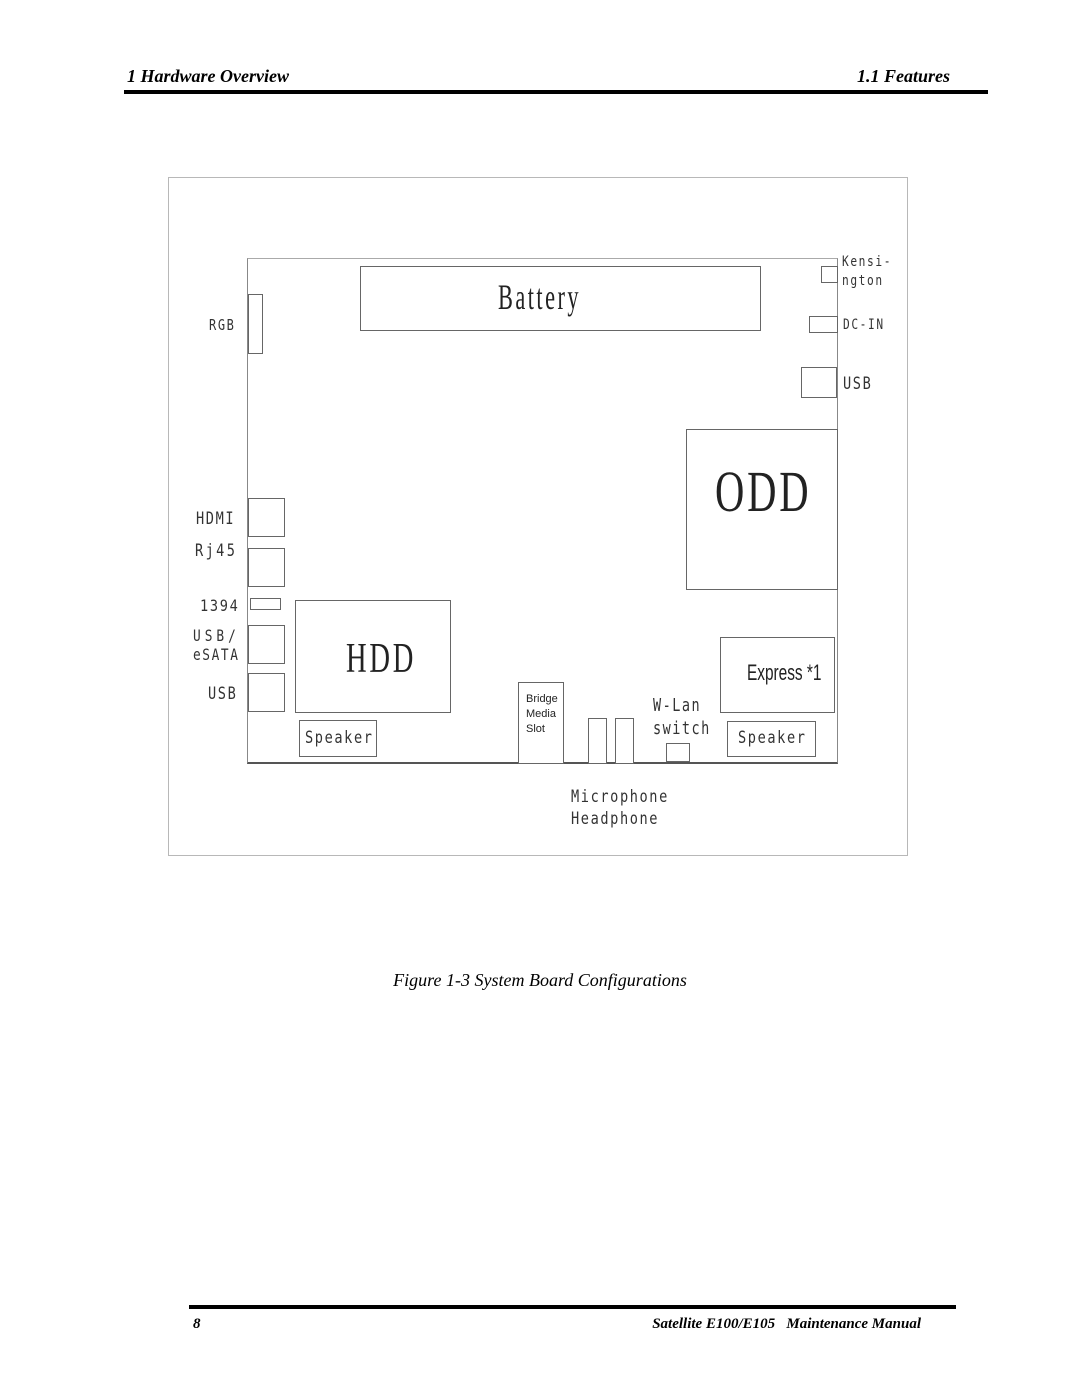 This screenshot has width=1080, height=1397. I want to click on header-rule, so click(556, 92).